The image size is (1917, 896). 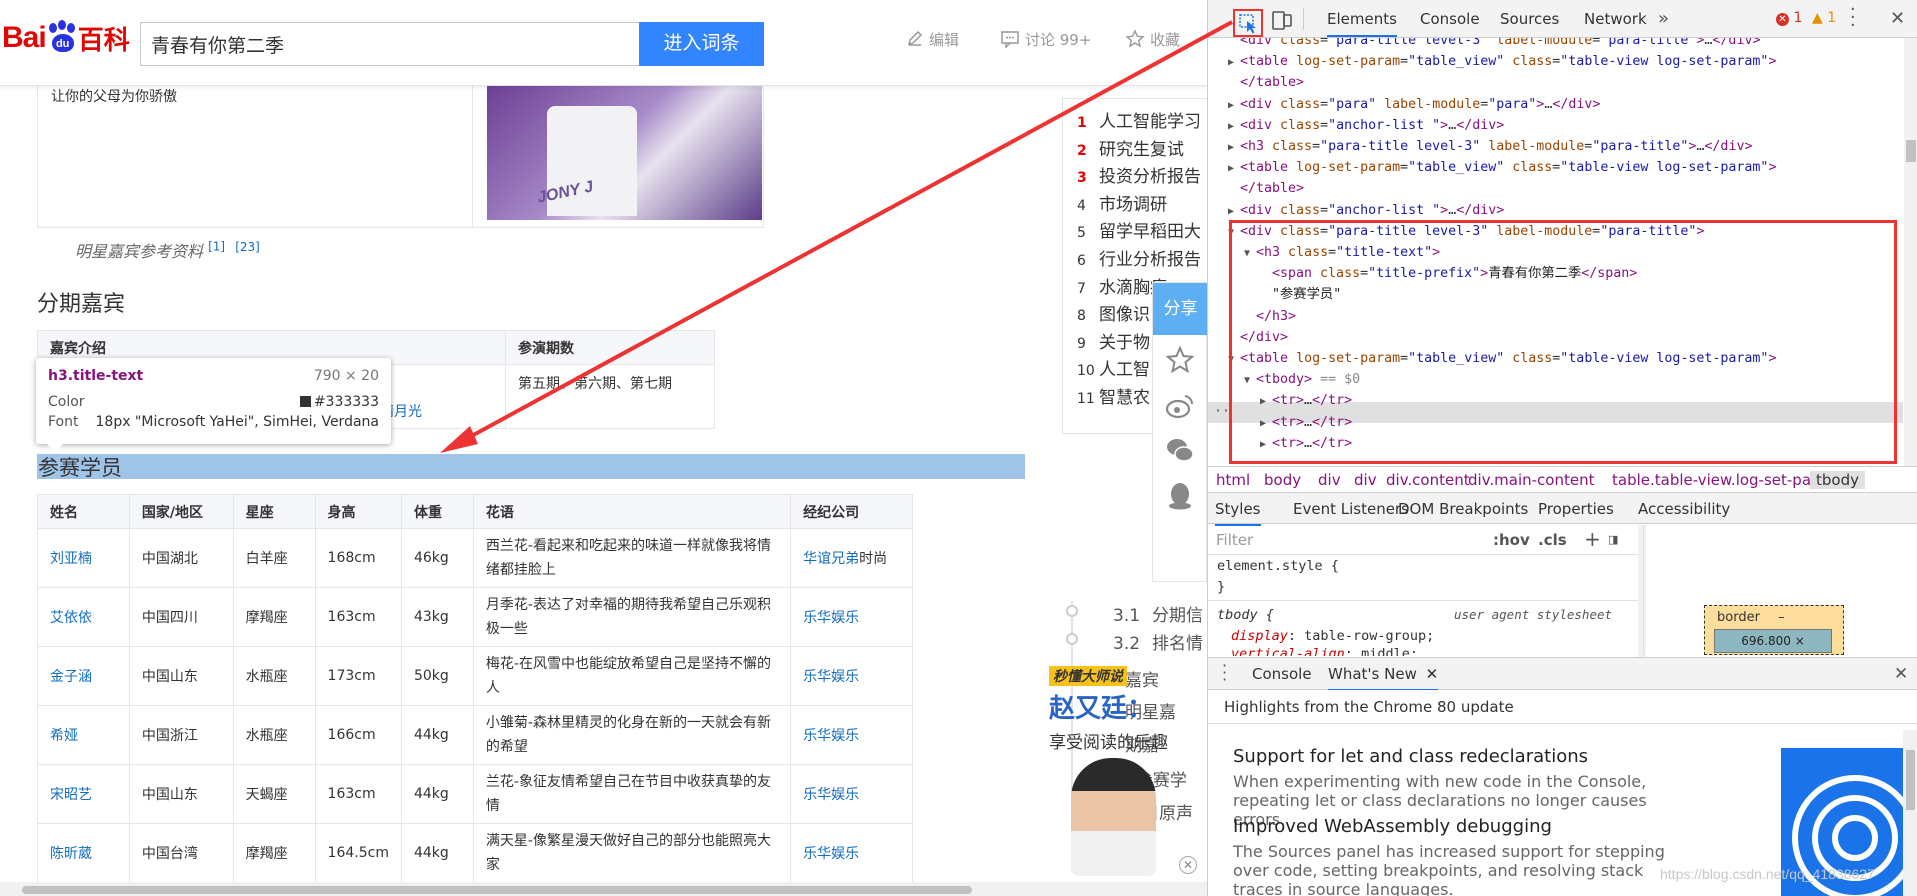 What do you see at coordinates (1139, 229) in the screenshot?
I see `ranking-item: 5 留学早稻田大` at bounding box center [1139, 229].